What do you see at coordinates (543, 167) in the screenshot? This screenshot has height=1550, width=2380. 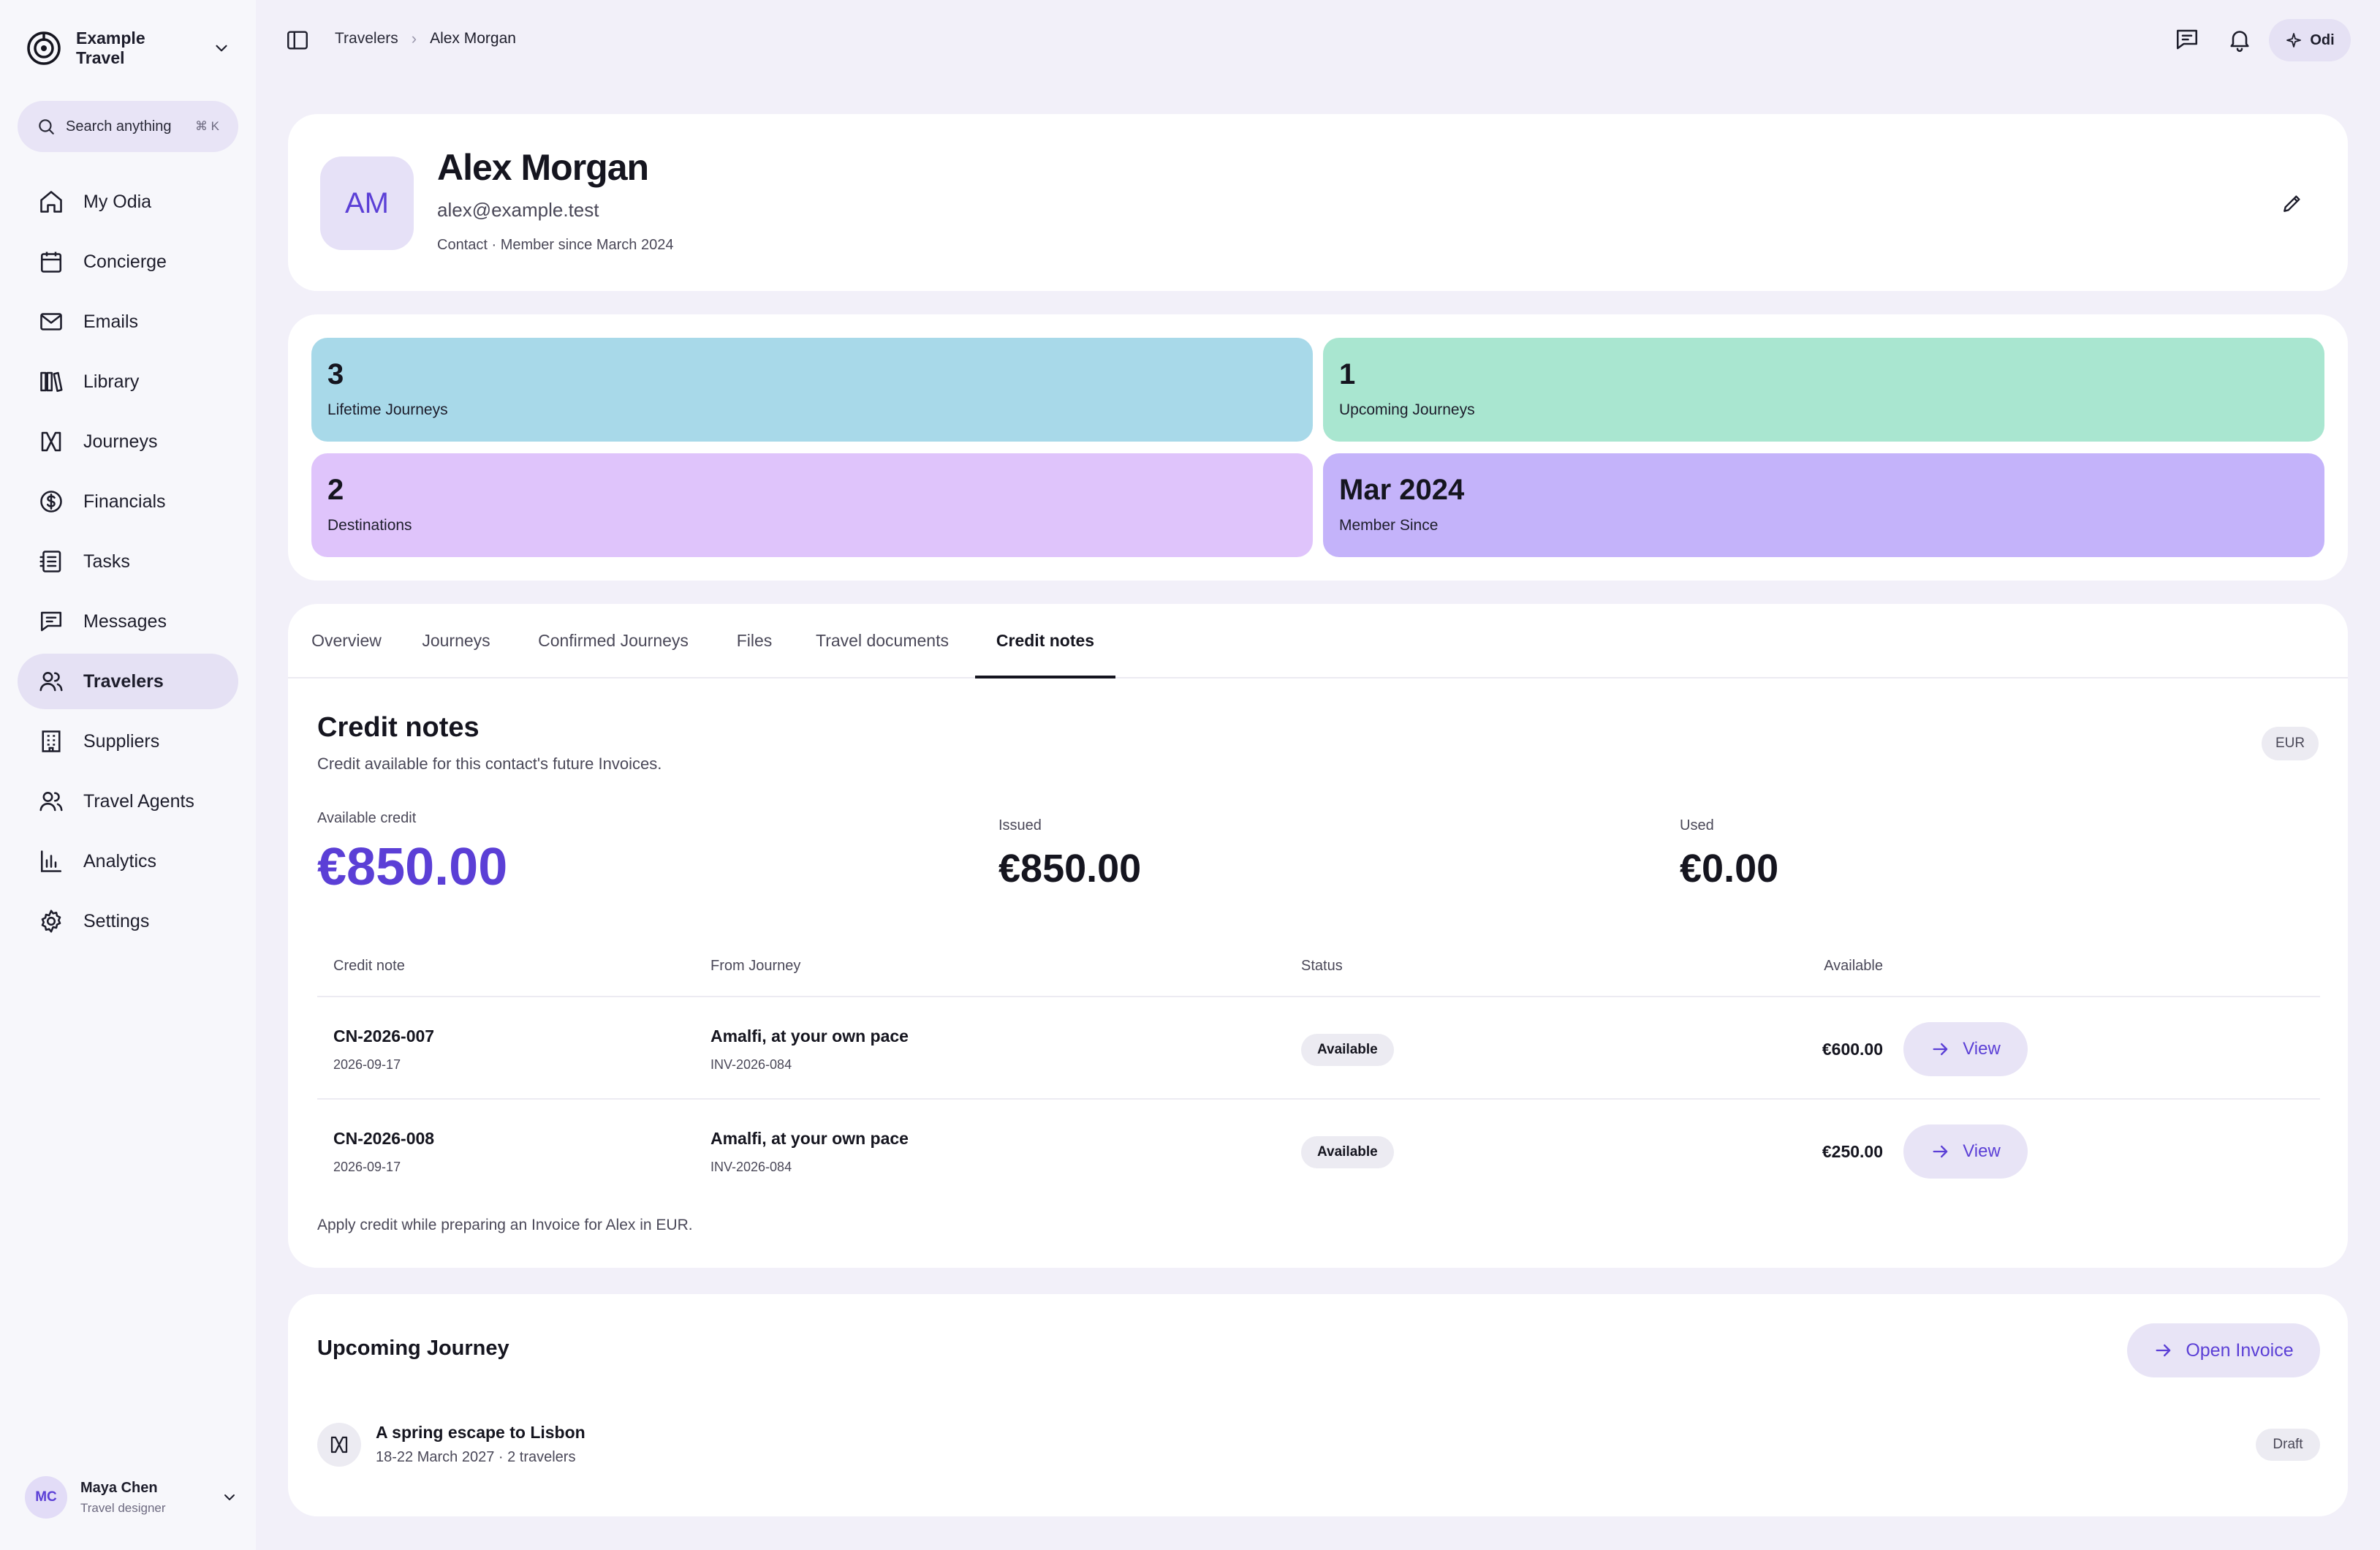 I see `page-title: Alex Morgan` at bounding box center [543, 167].